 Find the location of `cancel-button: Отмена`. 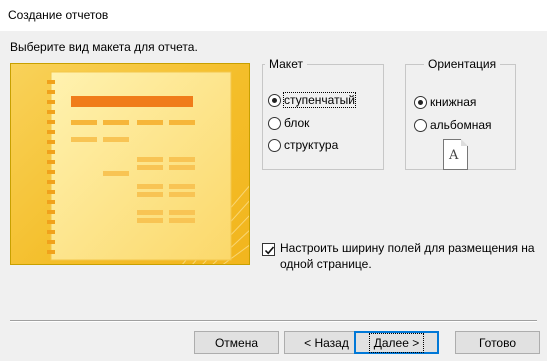

cancel-button: Отмена is located at coordinates (236, 342).